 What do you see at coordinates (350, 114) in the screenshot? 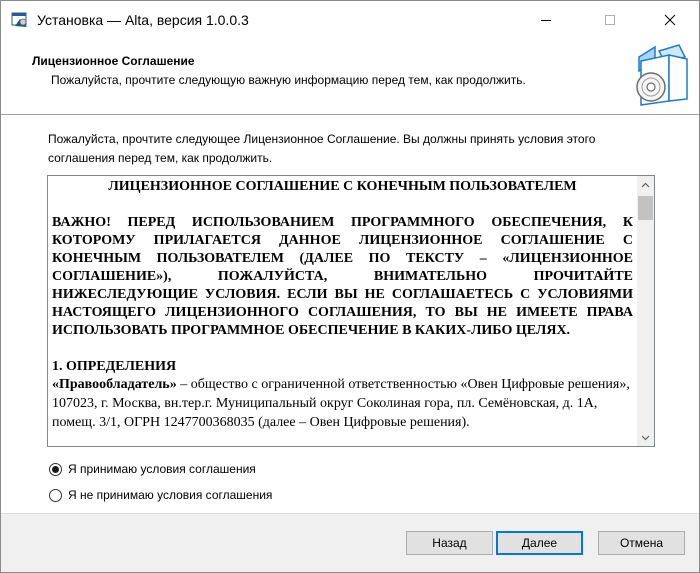
I see `header-divider` at bounding box center [350, 114].